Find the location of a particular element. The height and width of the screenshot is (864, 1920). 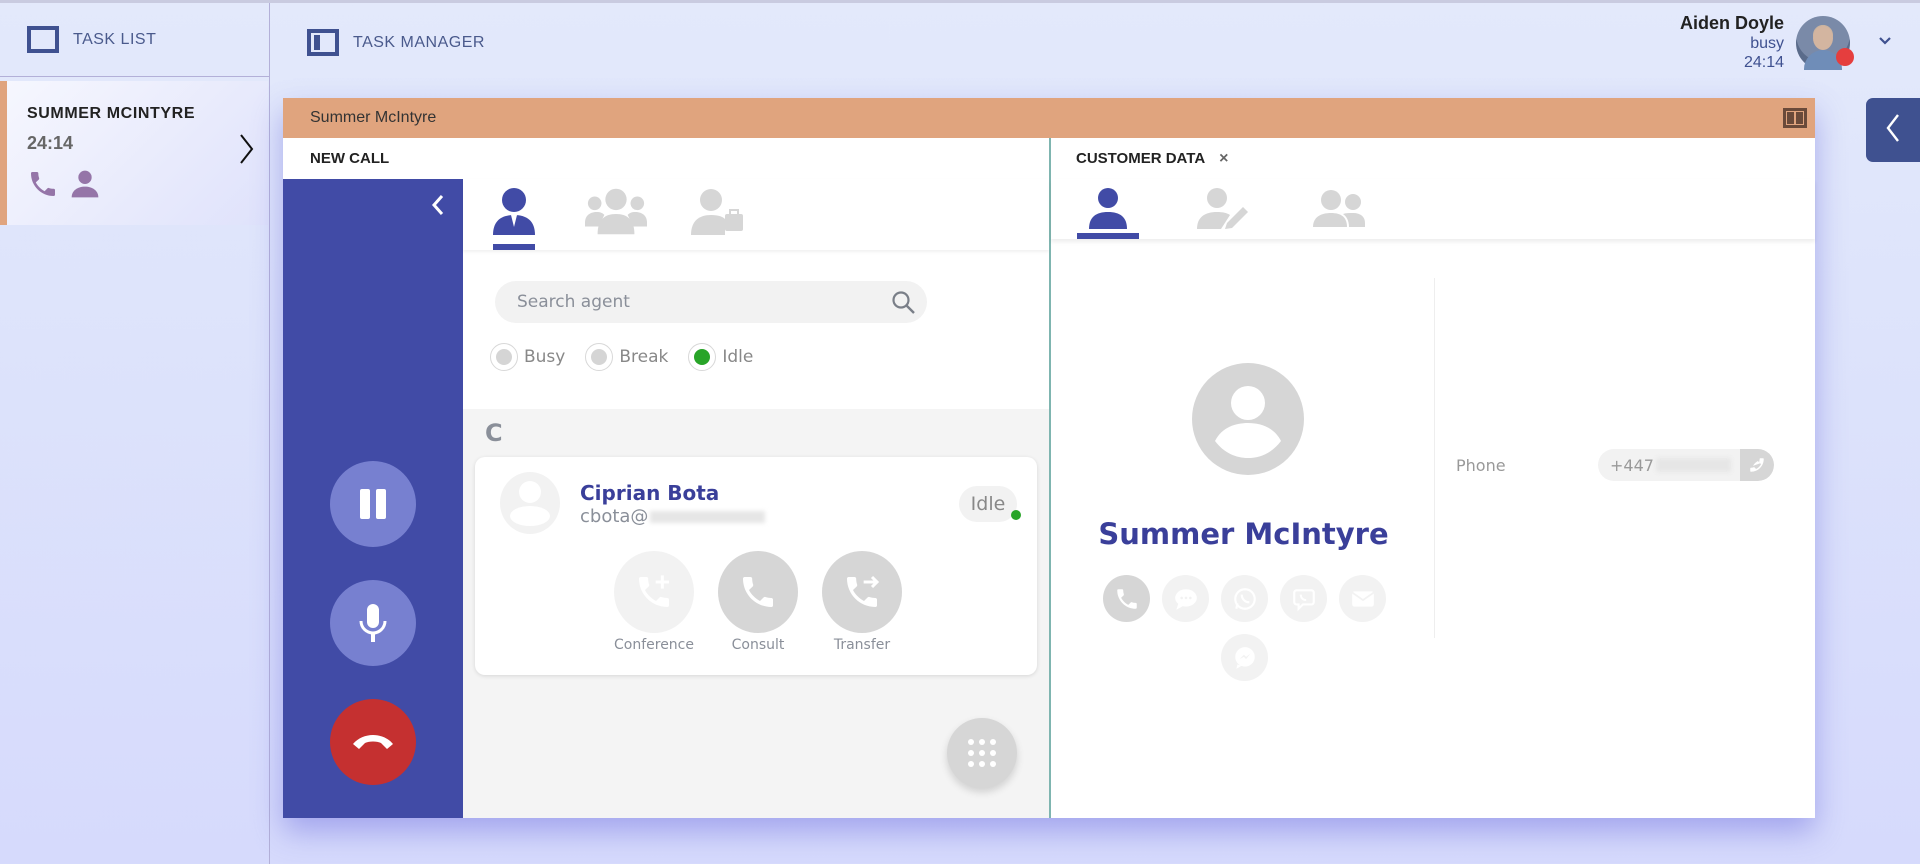

agent-filter: Busy Break Idle is located at coordinates (756, 329).